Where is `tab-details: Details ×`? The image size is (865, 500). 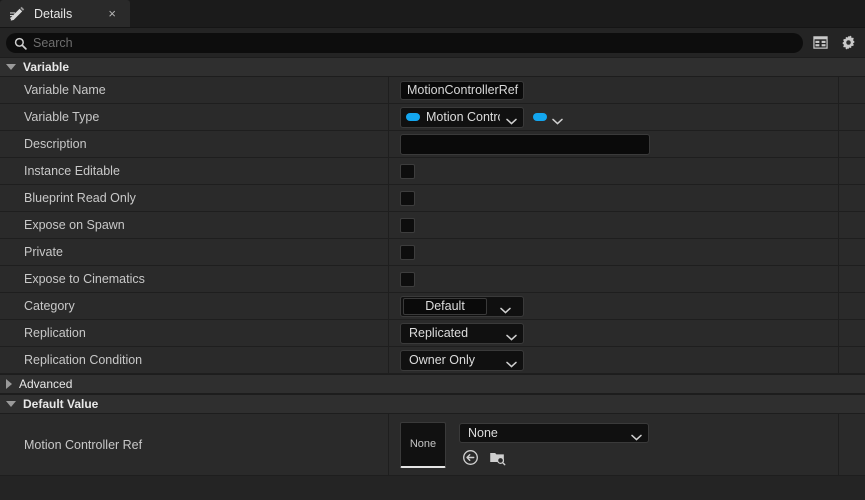
tab-details: Details × is located at coordinates (65, 13).